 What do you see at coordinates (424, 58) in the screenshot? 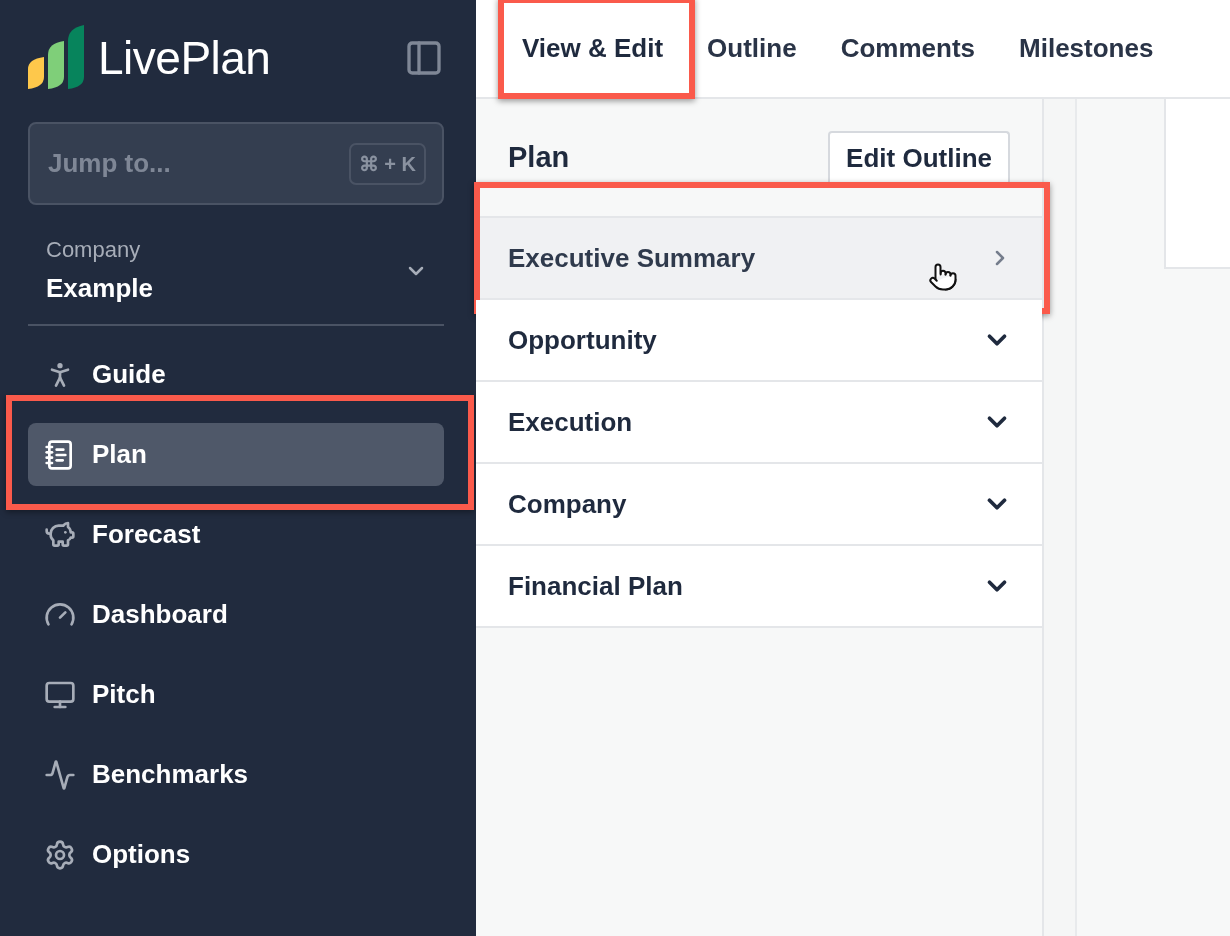
I see `sidebar-toggle-icon` at bounding box center [424, 58].